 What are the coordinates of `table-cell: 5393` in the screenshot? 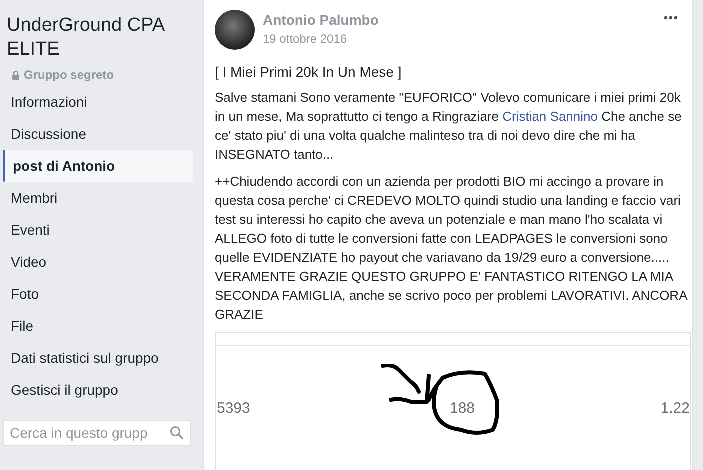 It's located at (233, 408).